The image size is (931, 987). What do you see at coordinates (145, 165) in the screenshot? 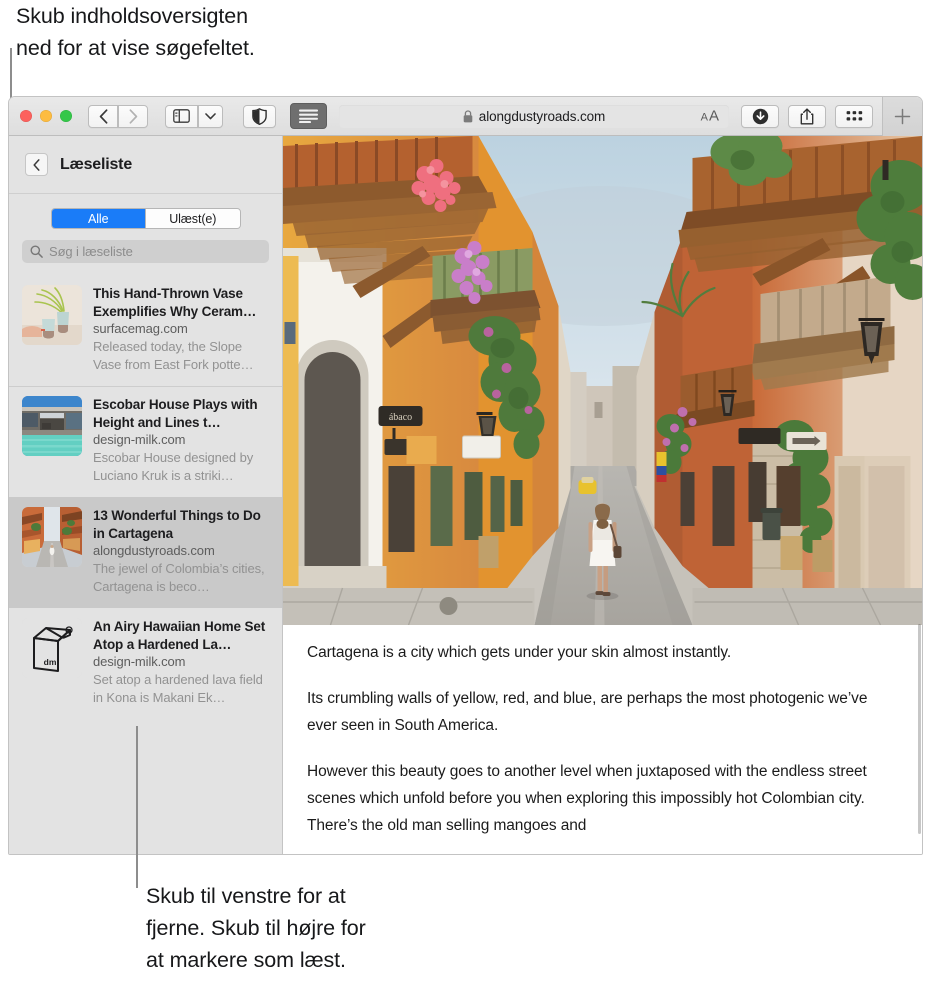
I see `sidebar-header: Læseliste` at bounding box center [145, 165].